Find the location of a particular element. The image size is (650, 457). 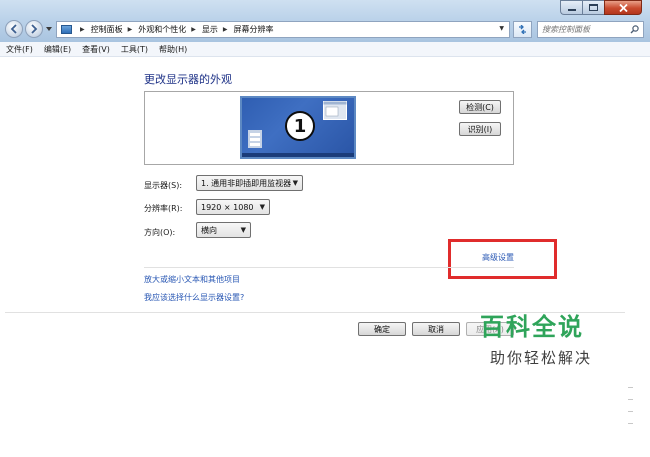

watermark: 百科全说 助你轻松解决 is located at coordinates (560, 340).